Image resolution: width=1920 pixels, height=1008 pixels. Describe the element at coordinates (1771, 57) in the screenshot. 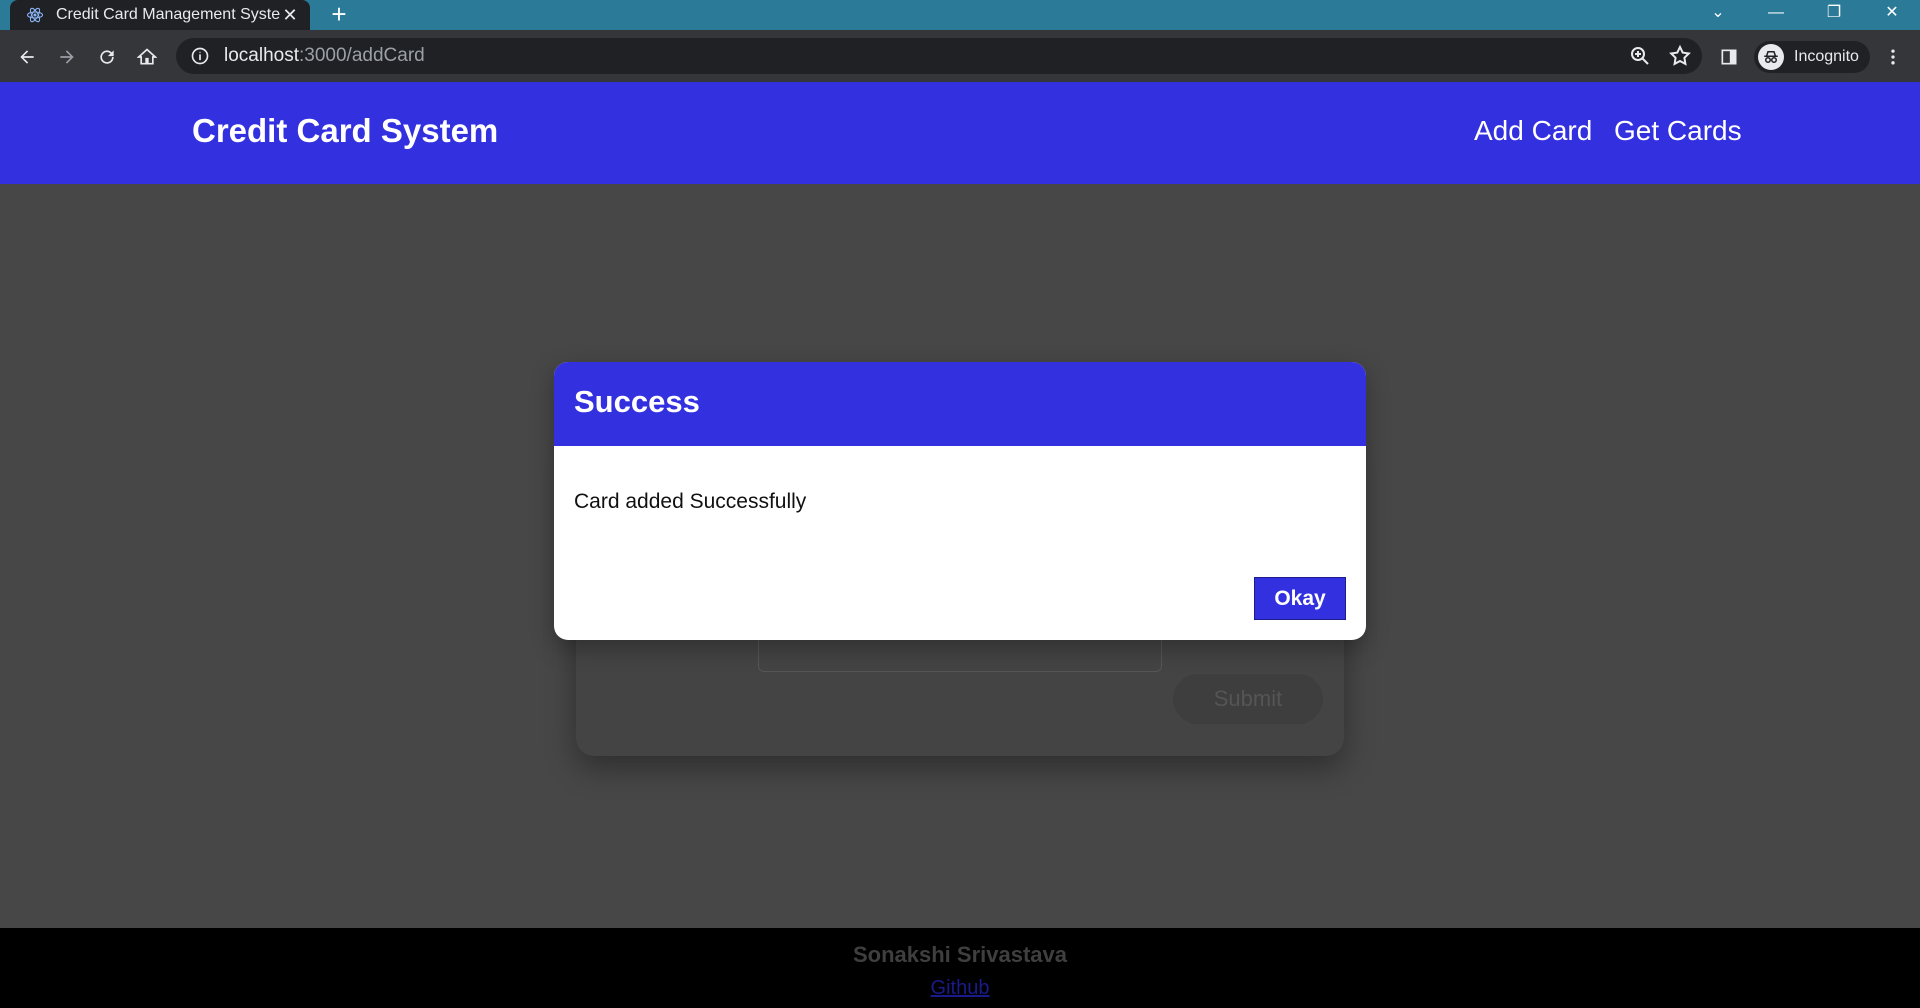

I see `incognito-icon` at that location.